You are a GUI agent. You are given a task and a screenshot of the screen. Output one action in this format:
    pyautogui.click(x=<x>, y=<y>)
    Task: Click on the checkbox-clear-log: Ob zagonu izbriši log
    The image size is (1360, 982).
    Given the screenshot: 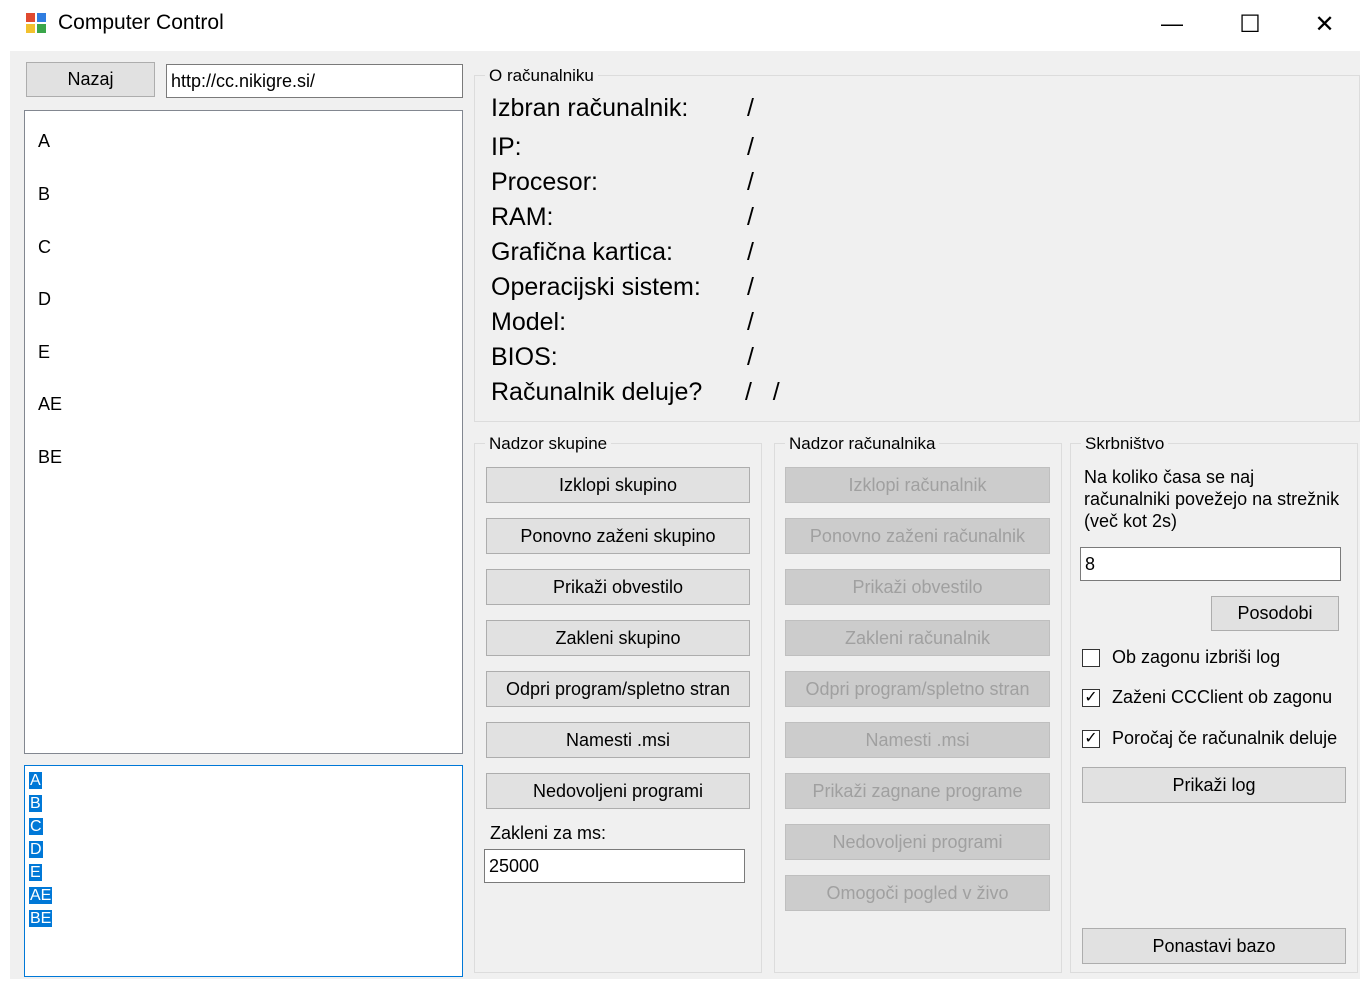 What is the action you would take?
    pyautogui.click(x=1181, y=657)
    